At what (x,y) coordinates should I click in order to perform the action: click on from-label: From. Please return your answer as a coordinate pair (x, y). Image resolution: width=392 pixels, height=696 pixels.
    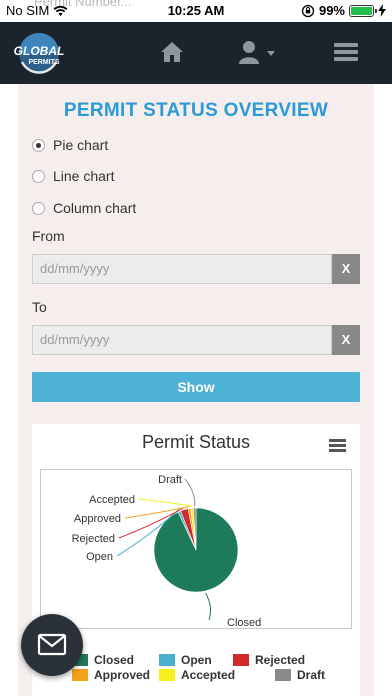
    Looking at the image, I should click on (48, 236).